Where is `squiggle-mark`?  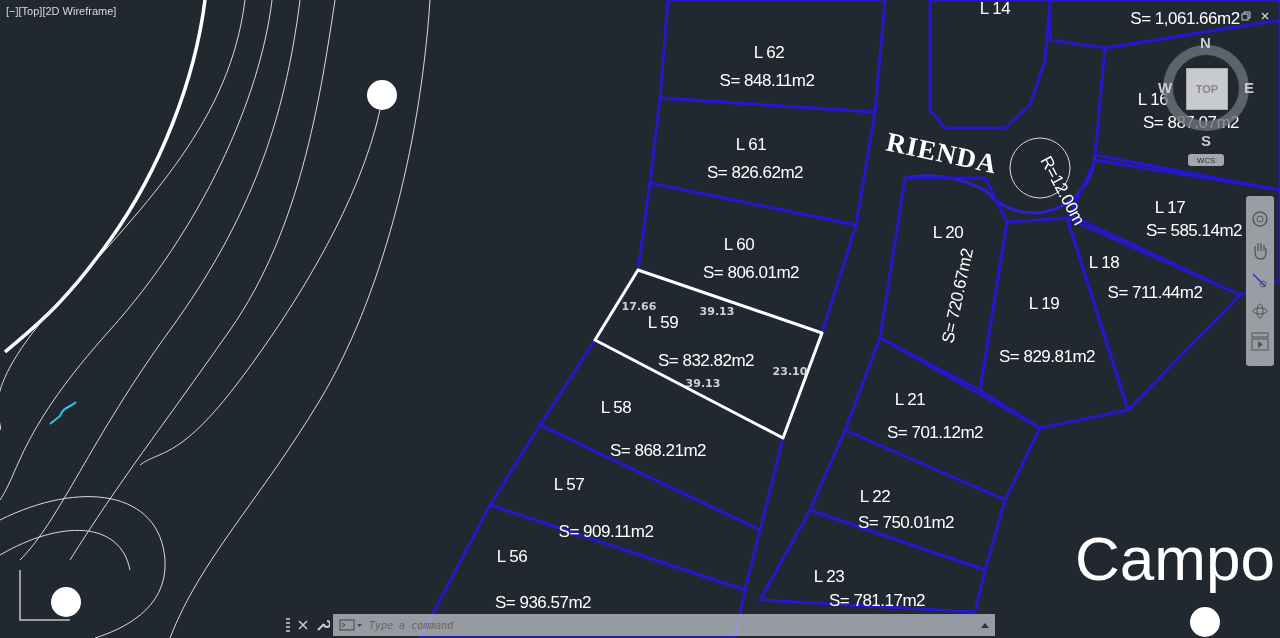 squiggle-mark is located at coordinates (63, 413).